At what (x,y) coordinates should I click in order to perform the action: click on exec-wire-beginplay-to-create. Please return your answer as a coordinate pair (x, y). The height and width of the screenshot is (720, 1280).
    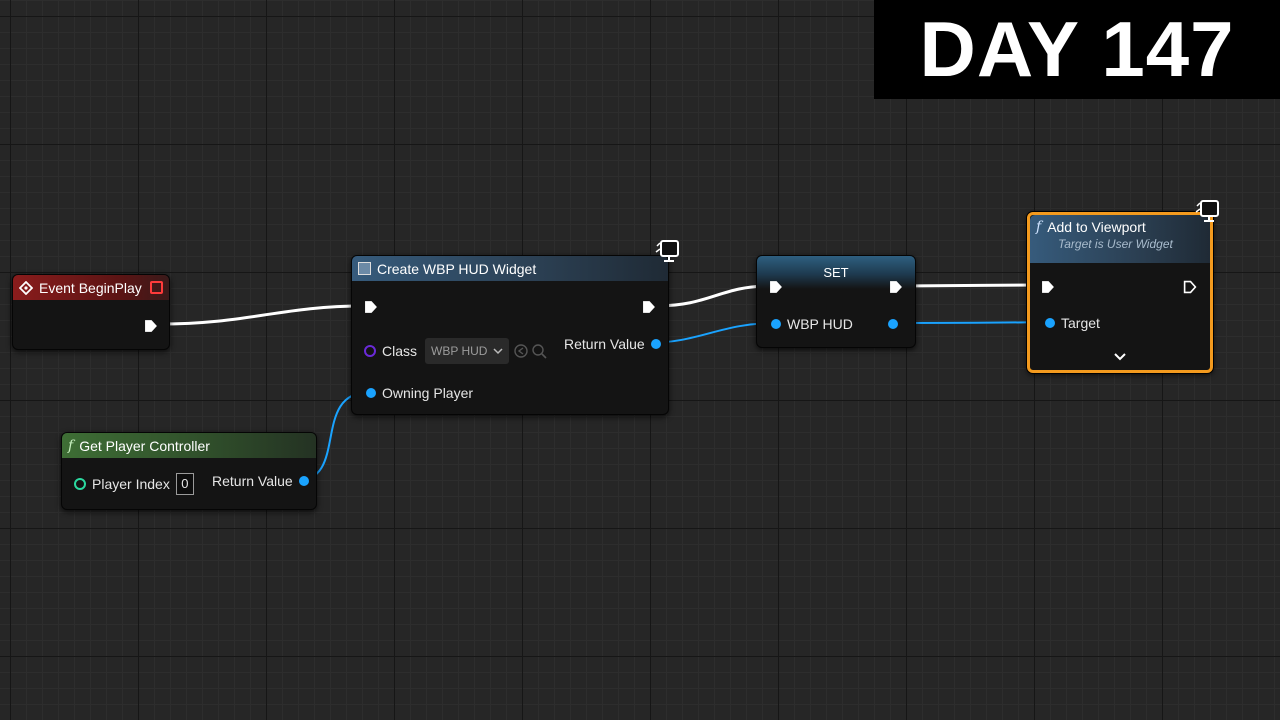
    Looking at the image, I should click on (261, 315).